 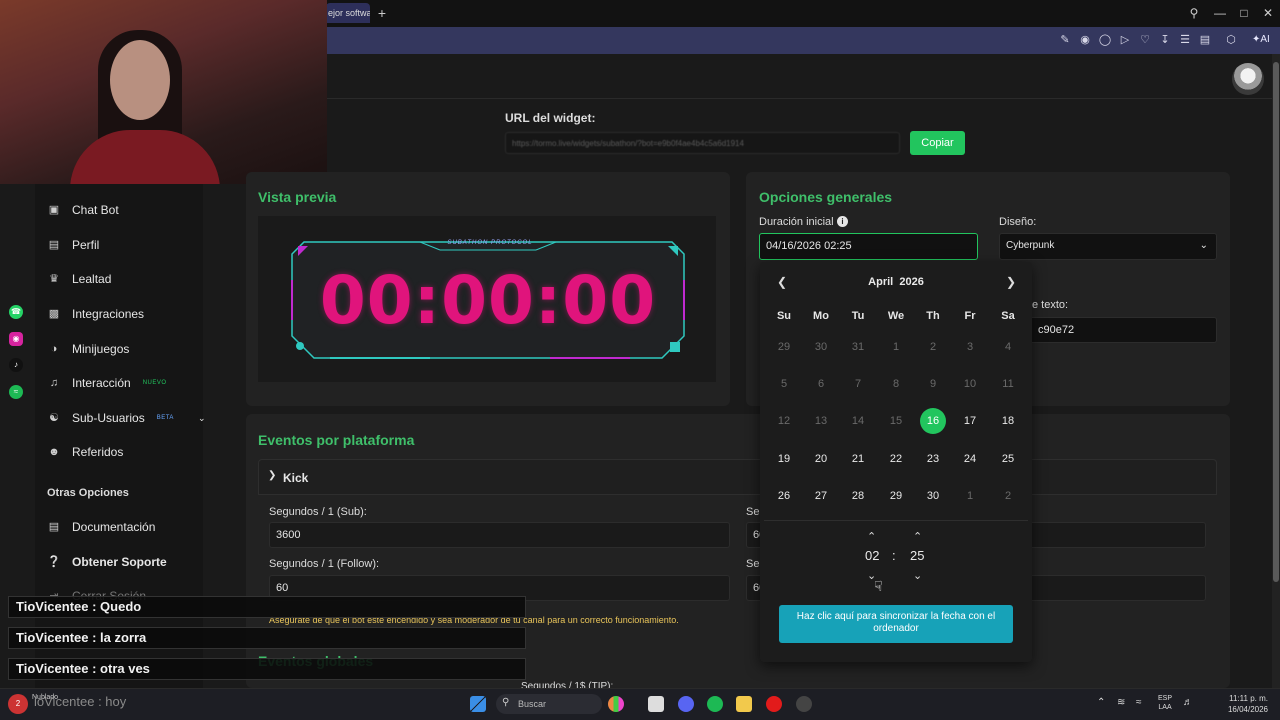 I want to click on date-cell: 15, so click(x=896, y=421).